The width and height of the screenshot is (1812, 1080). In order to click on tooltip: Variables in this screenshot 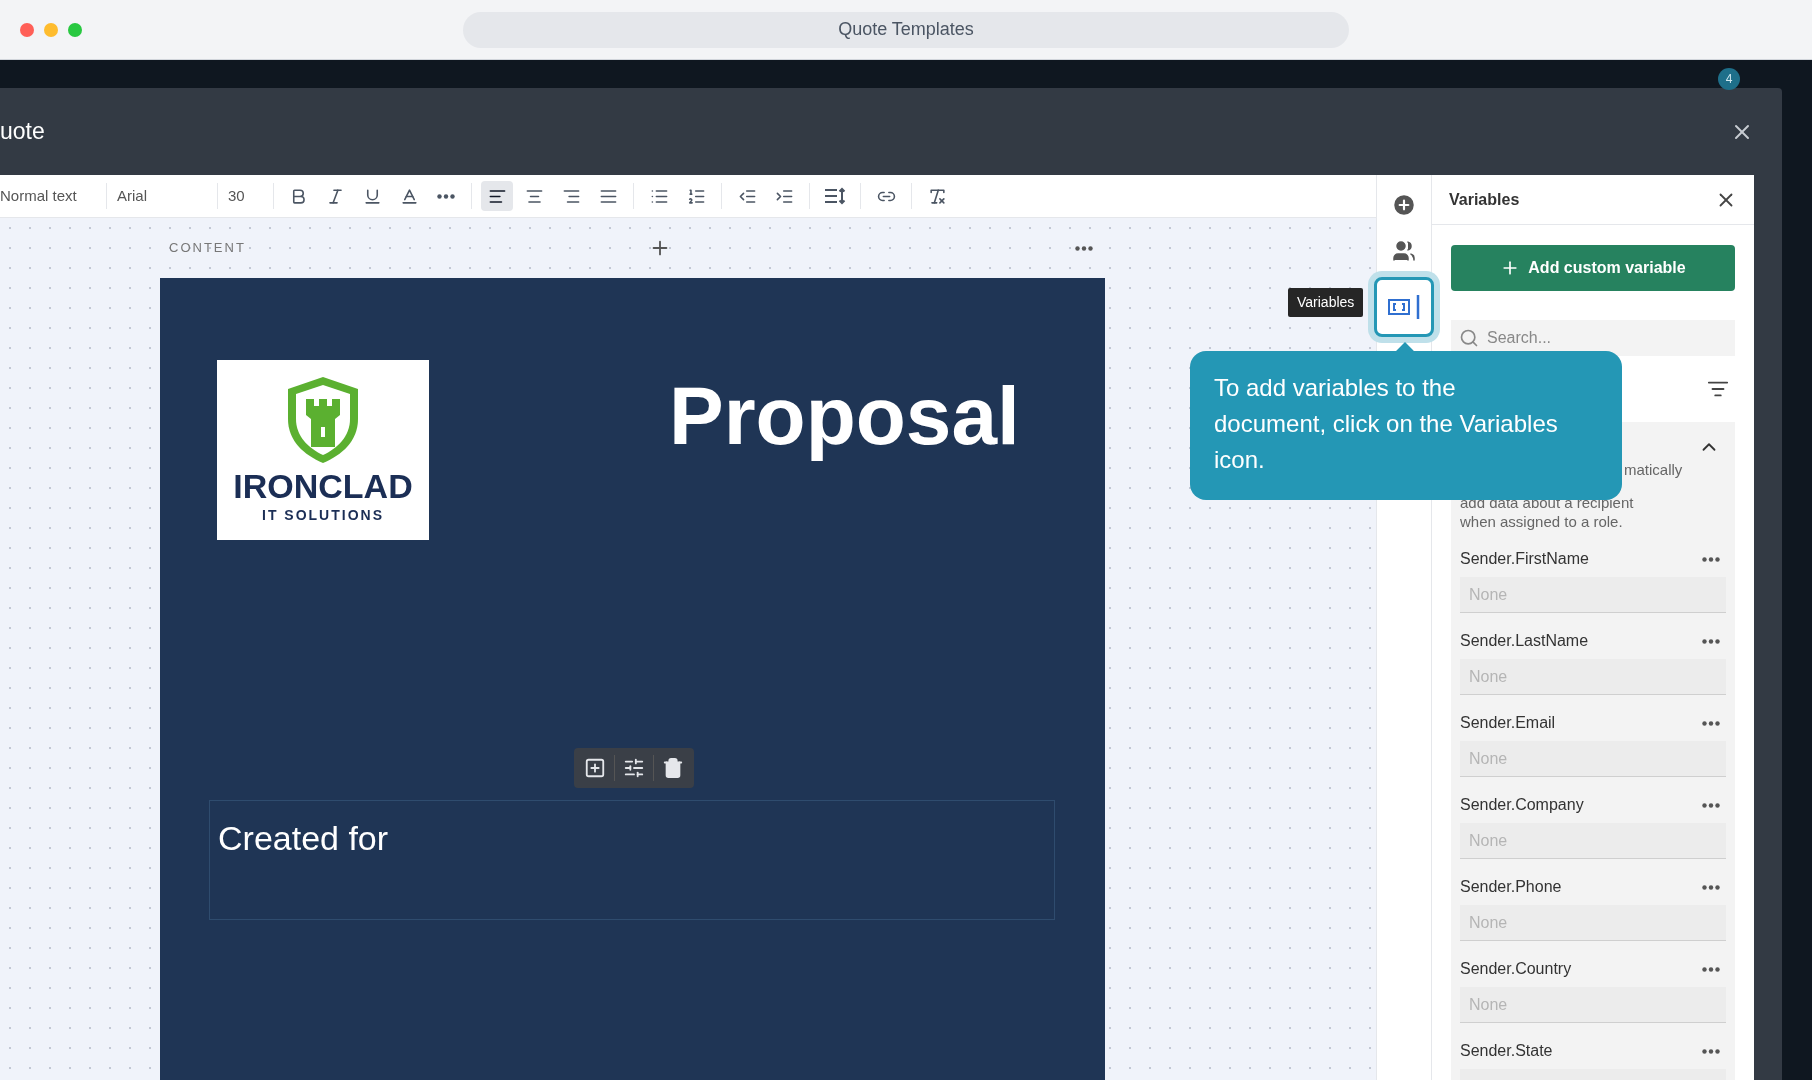, I will do `click(1326, 302)`.